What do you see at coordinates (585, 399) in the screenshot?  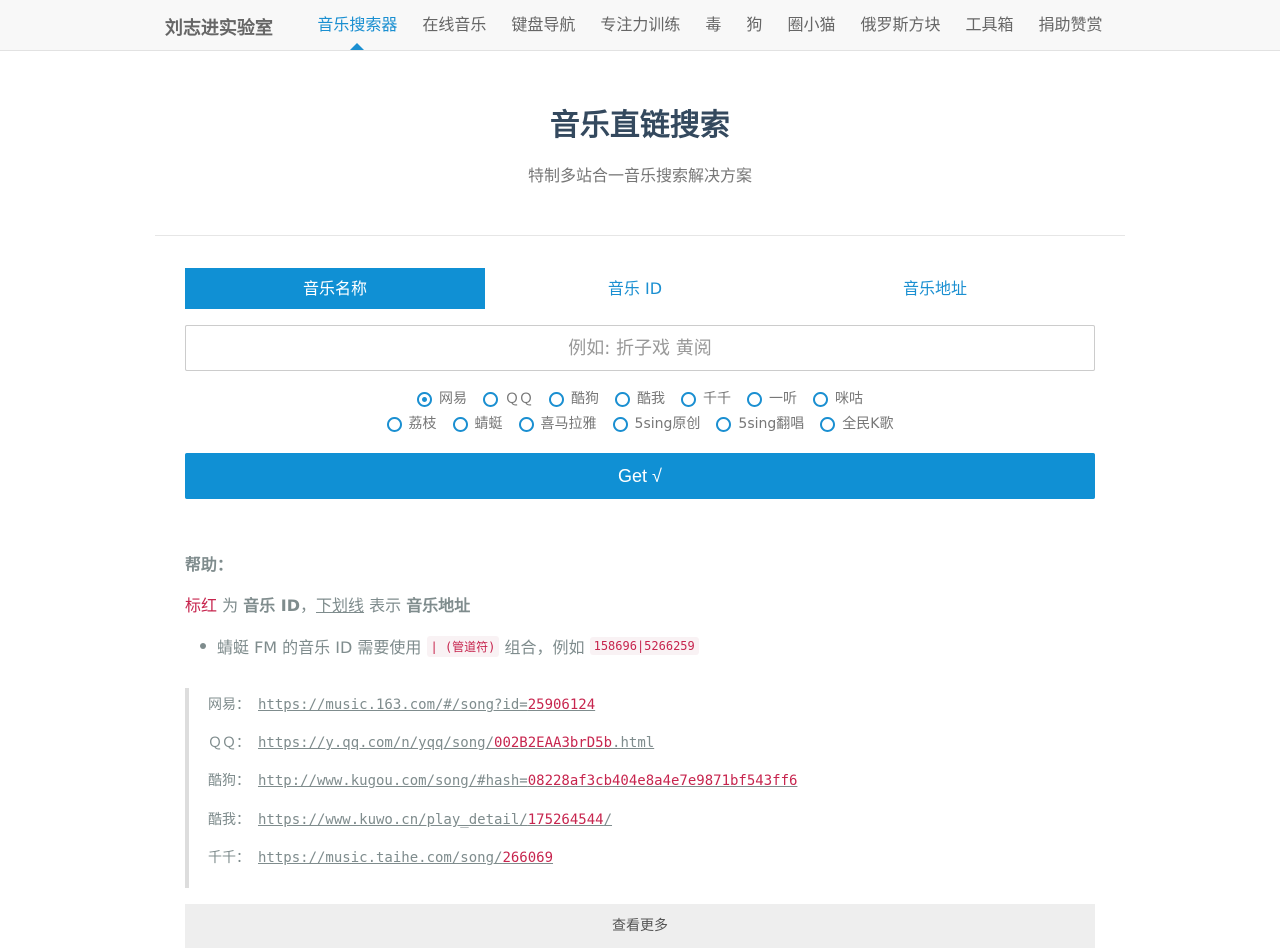 I see `radio-label: 酷狗` at bounding box center [585, 399].